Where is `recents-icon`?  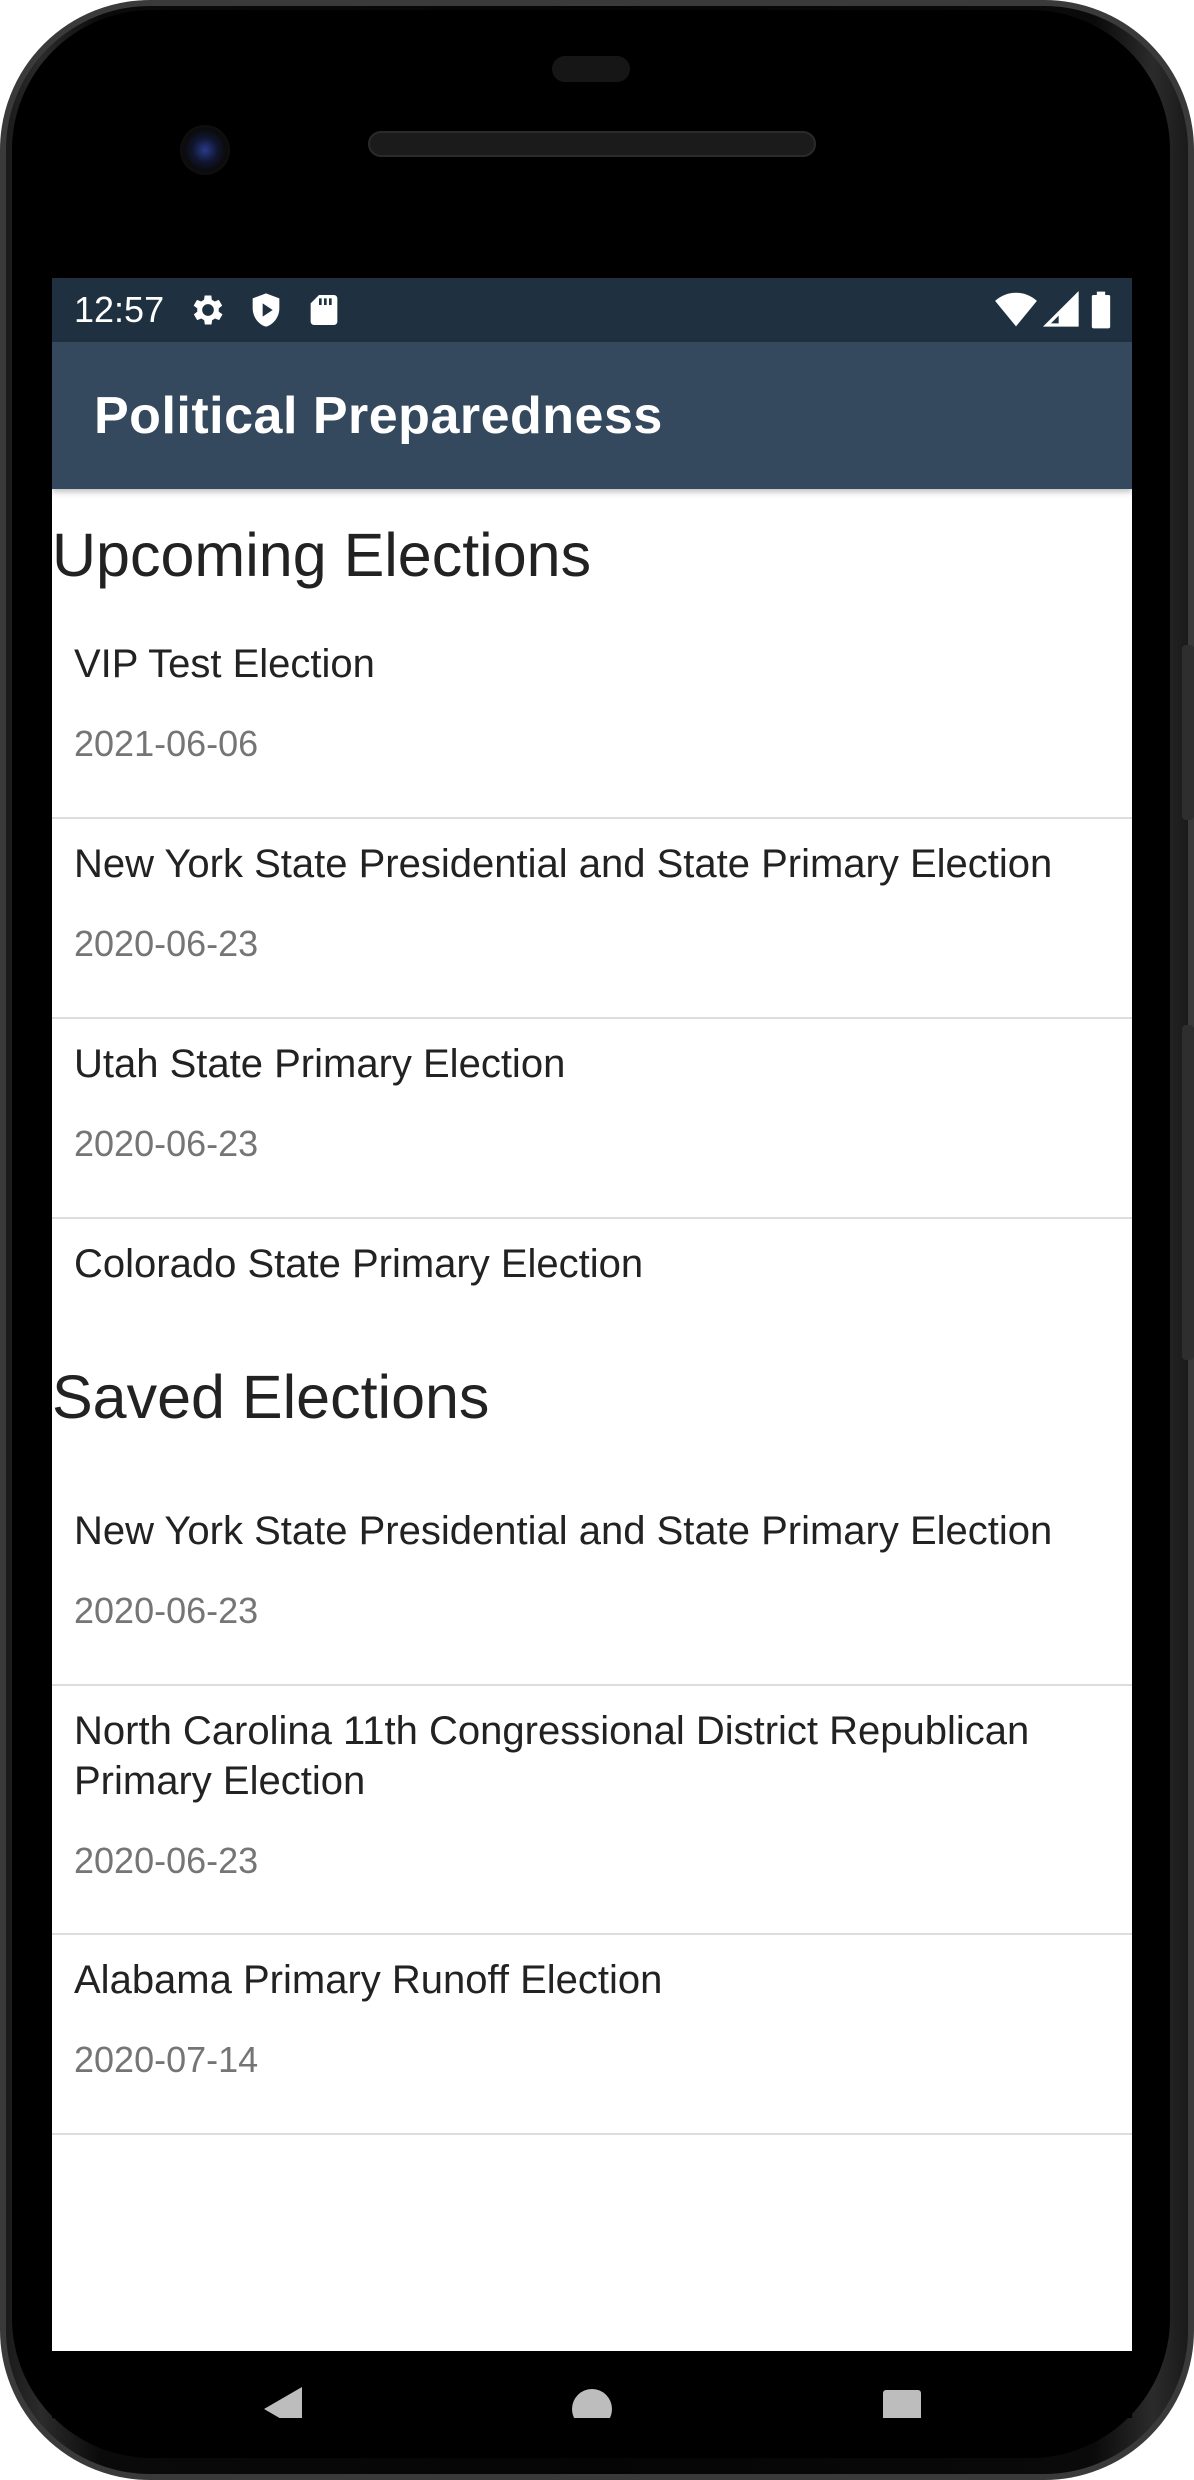 recents-icon is located at coordinates (902, 2398).